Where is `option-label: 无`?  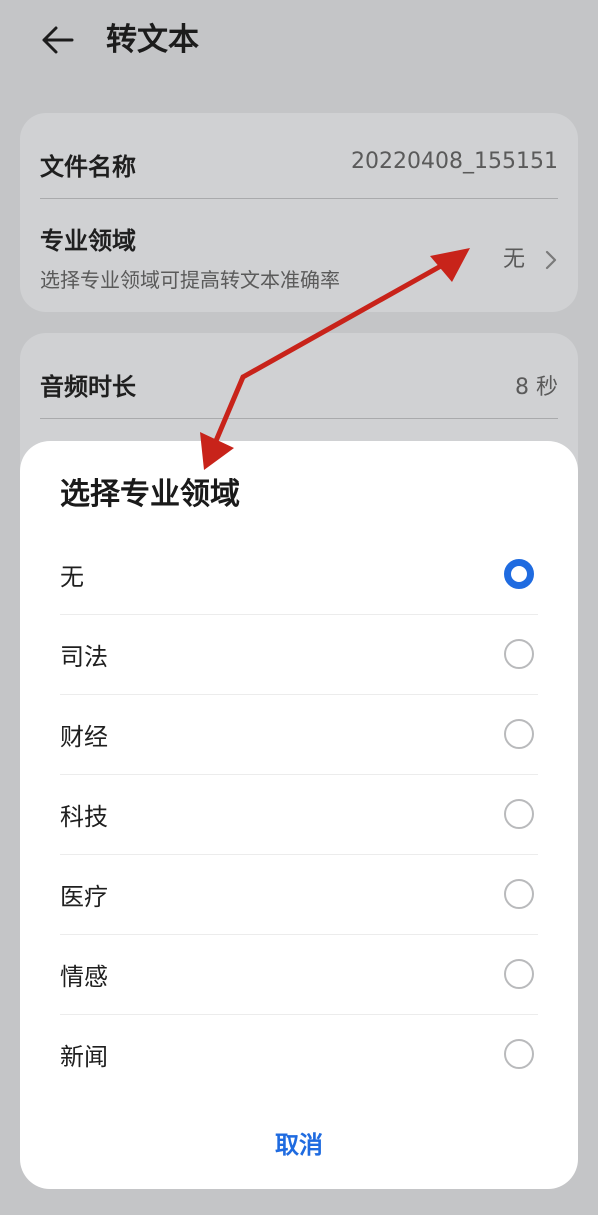
option-label: 无 is located at coordinates (72, 577).